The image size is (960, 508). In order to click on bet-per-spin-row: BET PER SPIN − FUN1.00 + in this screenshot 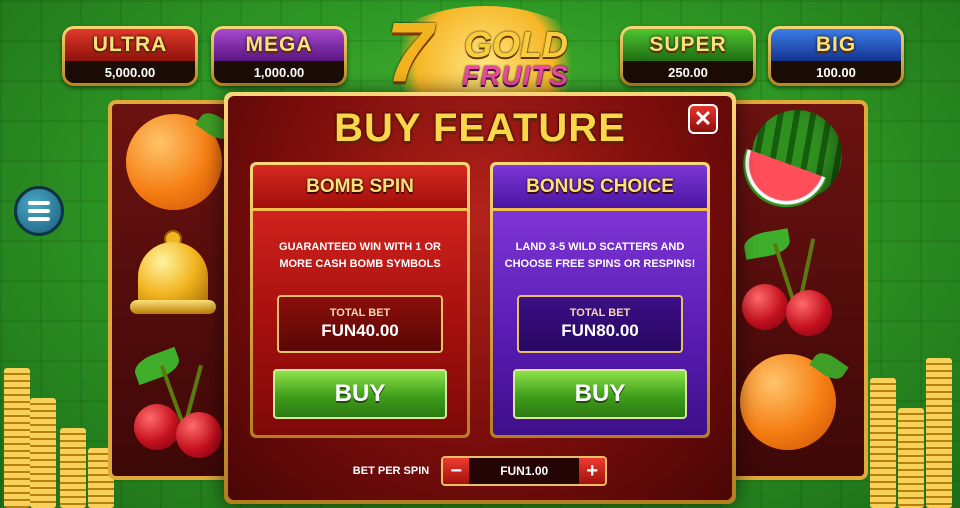, I will do `click(480, 471)`.